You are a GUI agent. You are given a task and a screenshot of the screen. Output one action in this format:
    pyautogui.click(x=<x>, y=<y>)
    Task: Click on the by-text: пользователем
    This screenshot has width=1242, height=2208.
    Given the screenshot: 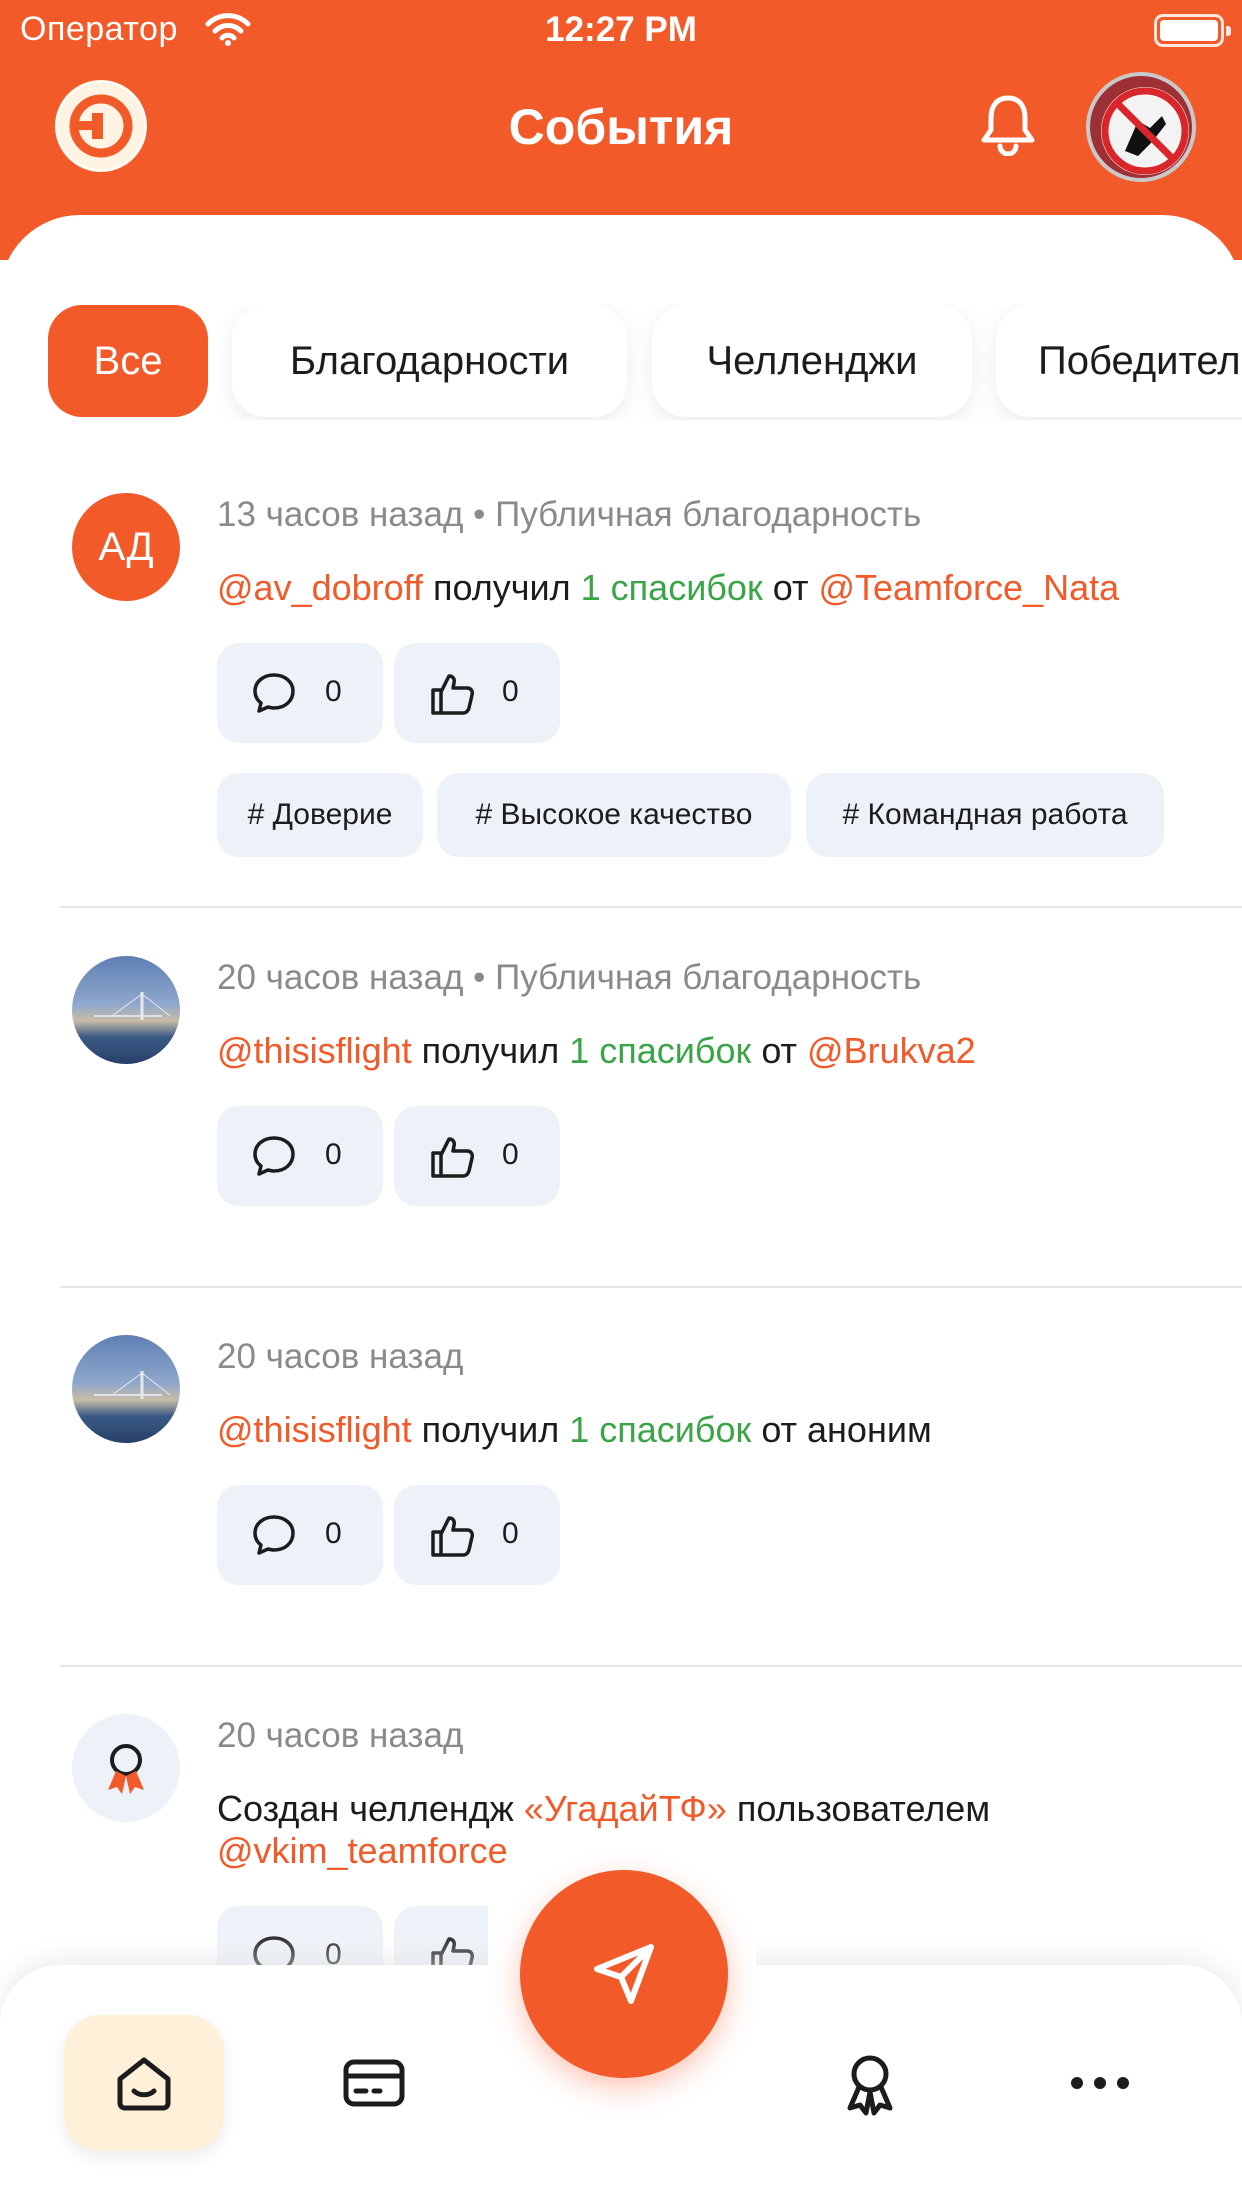 What is the action you would take?
    pyautogui.click(x=863, y=1808)
    